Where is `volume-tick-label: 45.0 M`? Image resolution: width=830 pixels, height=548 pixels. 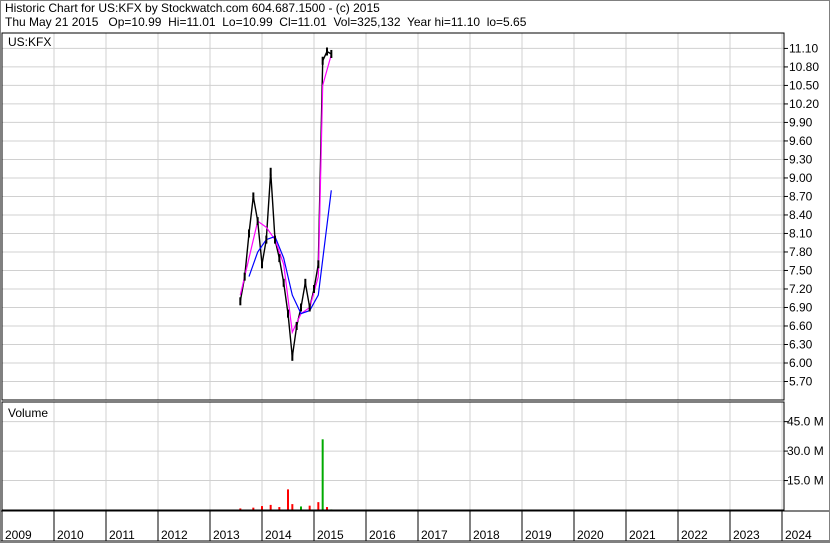
volume-tick-label: 45.0 M is located at coordinates (805, 422).